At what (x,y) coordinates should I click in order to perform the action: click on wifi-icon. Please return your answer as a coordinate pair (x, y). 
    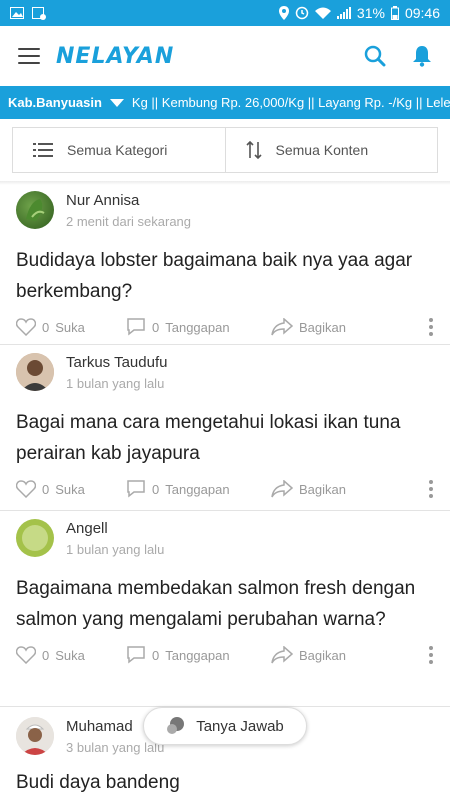
    Looking at the image, I should click on (322, 13).